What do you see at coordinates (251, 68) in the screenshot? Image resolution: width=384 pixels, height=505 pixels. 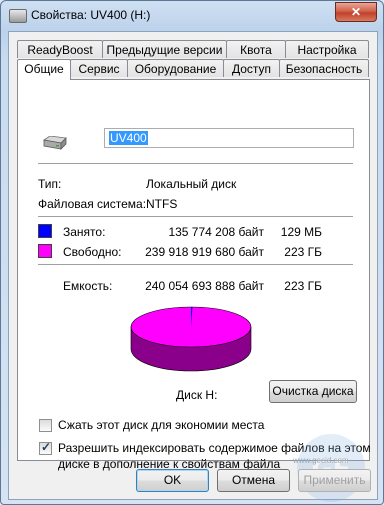 I see `tab-sharing: Доступ` at bounding box center [251, 68].